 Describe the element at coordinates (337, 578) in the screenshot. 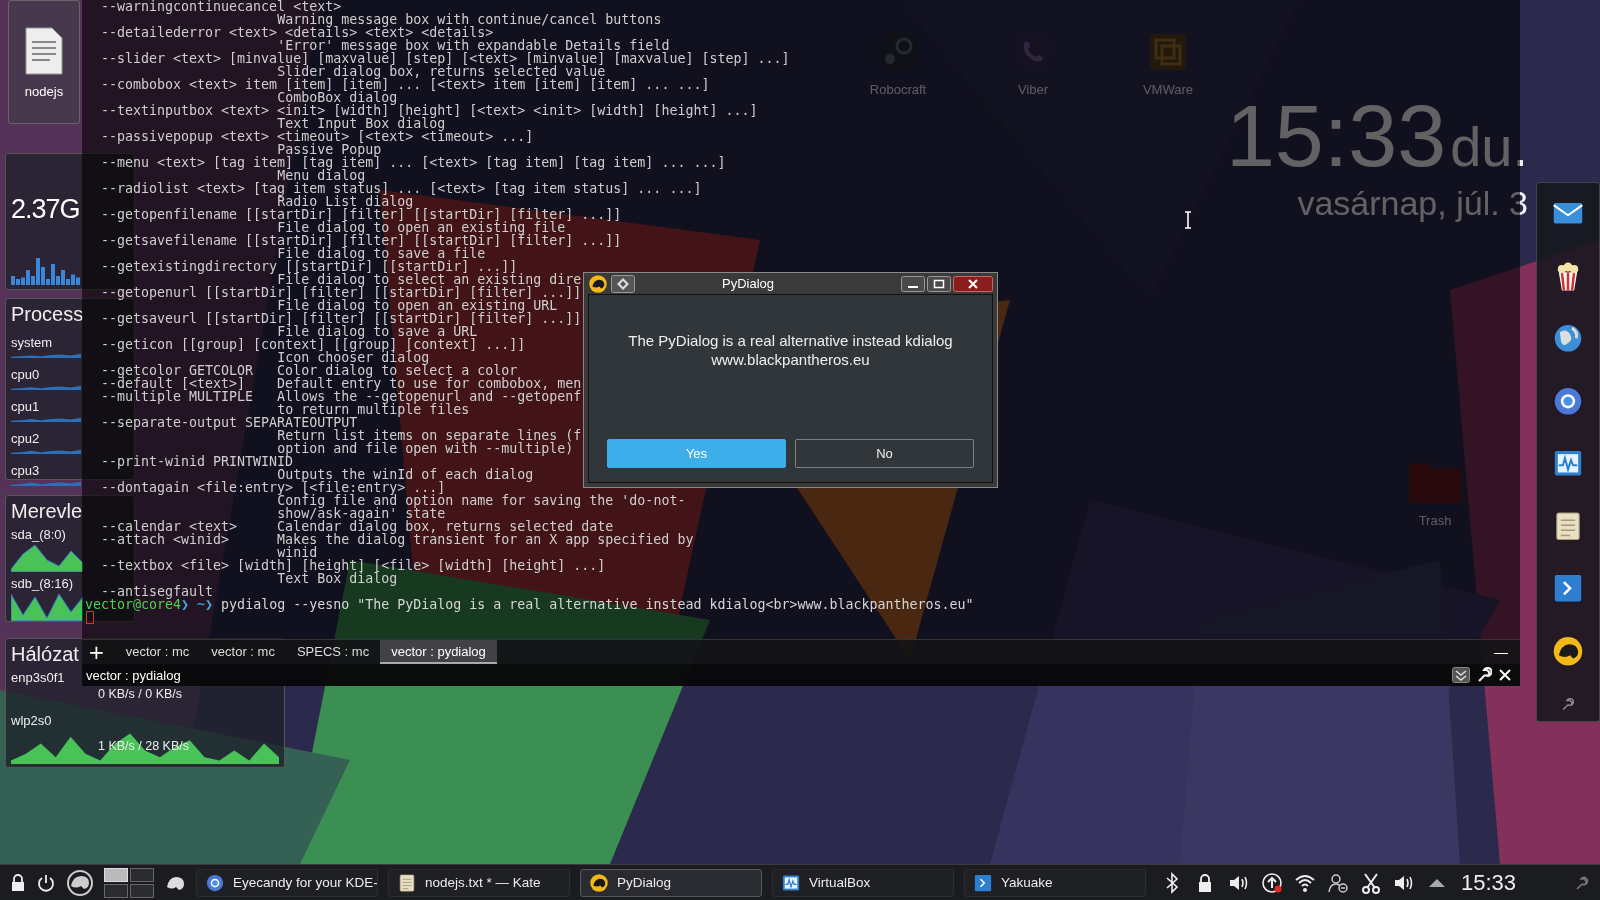

I see `description-line: Text Box dialog` at that location.